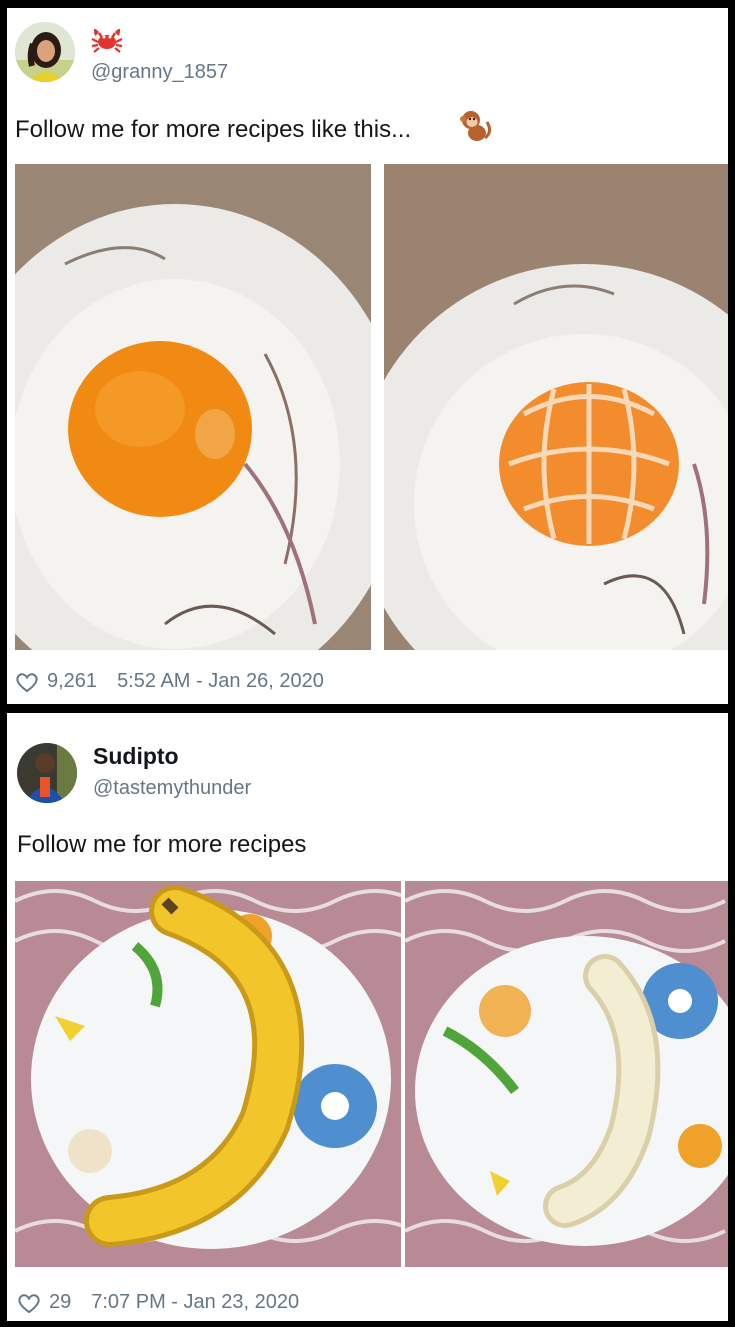 The image size is (735, 1327). What do you see at coordinates (566, 1074) in the screenshot?
I see `photo-peeled-banana` at bounding box center [566, 1074].